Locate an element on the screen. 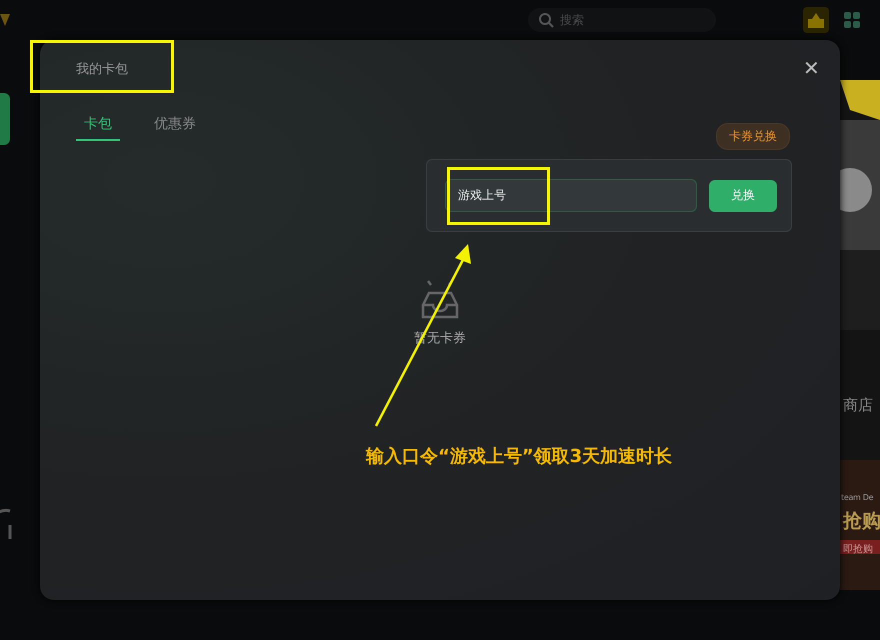 This screenshot has width=880, height=640. promo-title: 抢购 is located at coordinates (861, 521).